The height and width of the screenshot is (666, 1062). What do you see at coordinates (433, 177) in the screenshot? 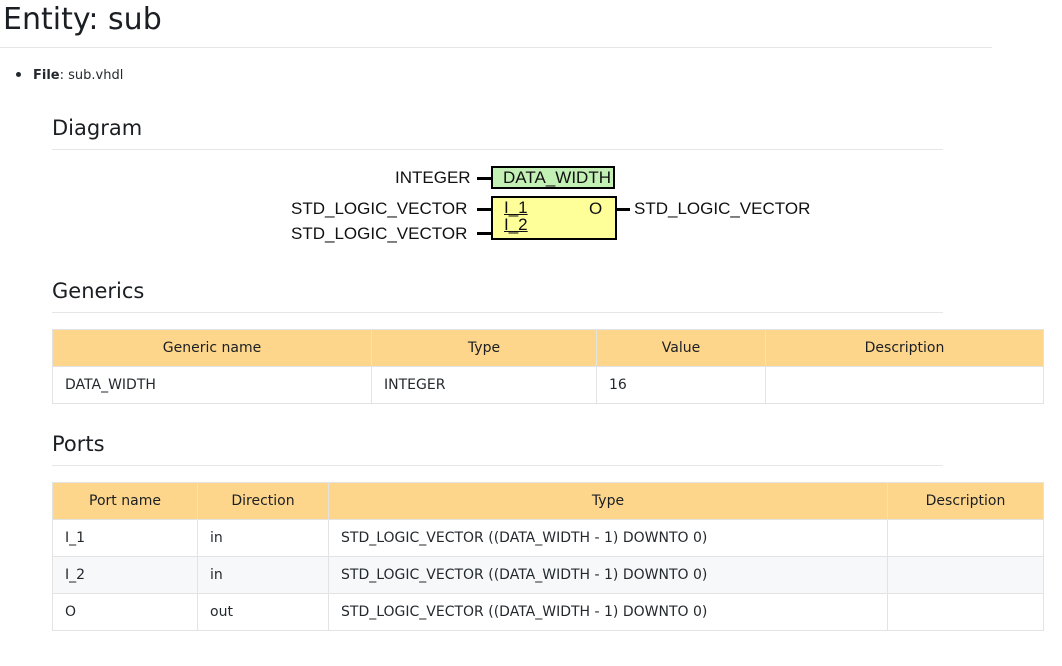
I see `generic-type-label: INTEGER` at bounding box center [433, 177].